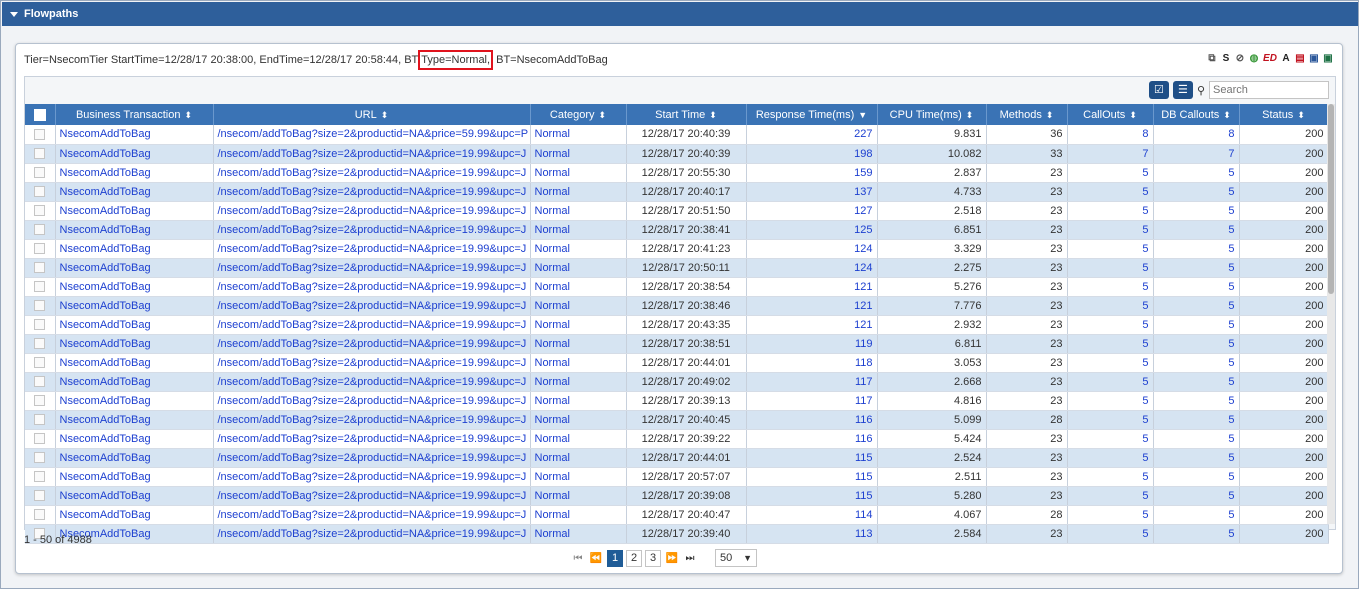 This screenshot has height=589, width=1359. Describe the element at coordinates (812, 249) in the screenshot. I see `cell-response-time: 124` at that location.